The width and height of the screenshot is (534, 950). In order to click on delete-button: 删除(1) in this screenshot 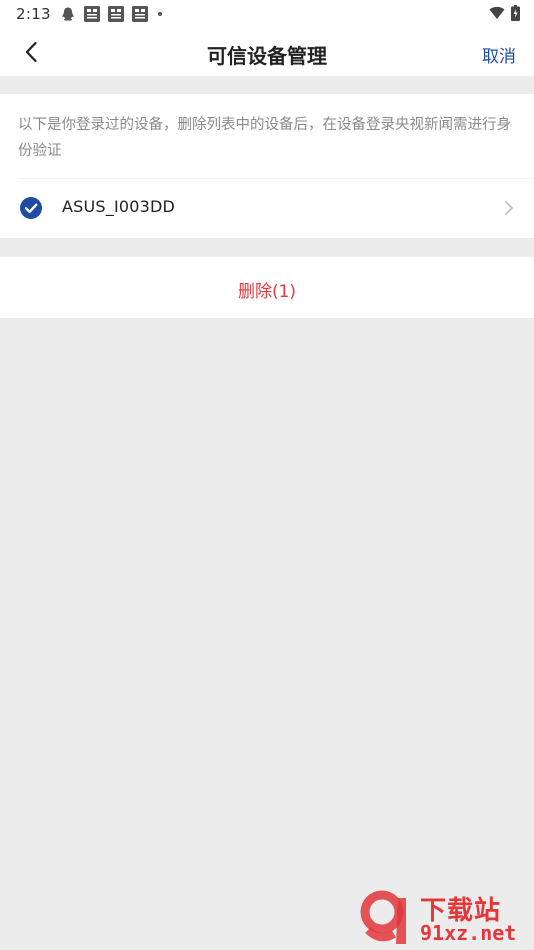, I will do `click(267, 287)`.